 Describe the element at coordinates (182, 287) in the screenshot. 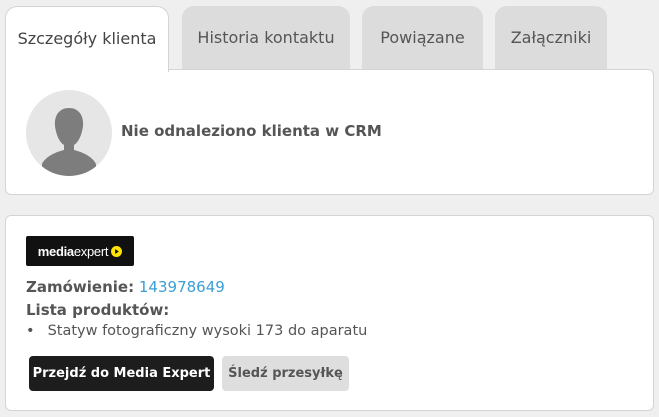

I see `order-number-link: 143978649` at that location.